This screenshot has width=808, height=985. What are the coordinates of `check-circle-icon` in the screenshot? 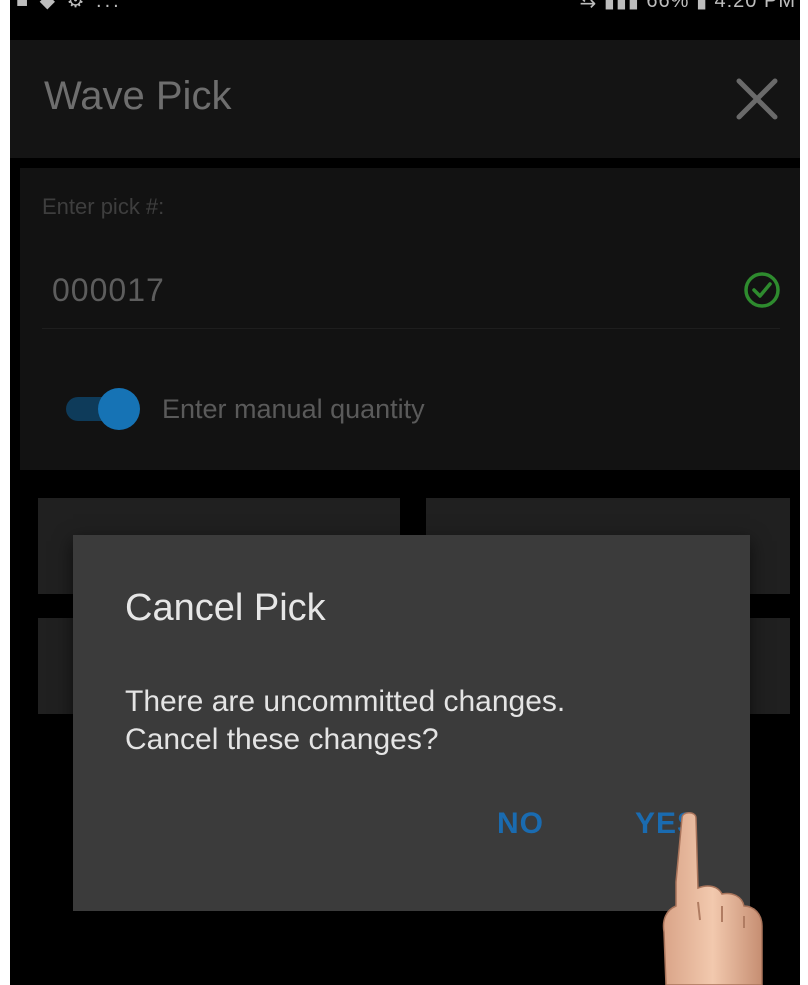 It's located at (762, 290).